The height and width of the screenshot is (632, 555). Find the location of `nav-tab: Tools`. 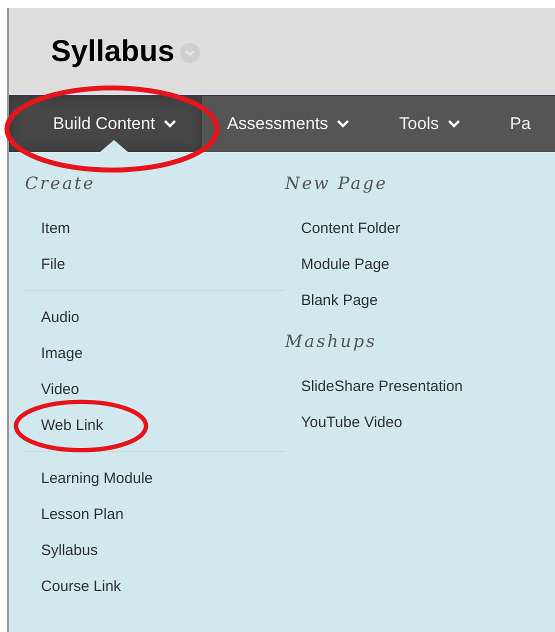

nav-tab: Tools is located at coordinates (429, 124).